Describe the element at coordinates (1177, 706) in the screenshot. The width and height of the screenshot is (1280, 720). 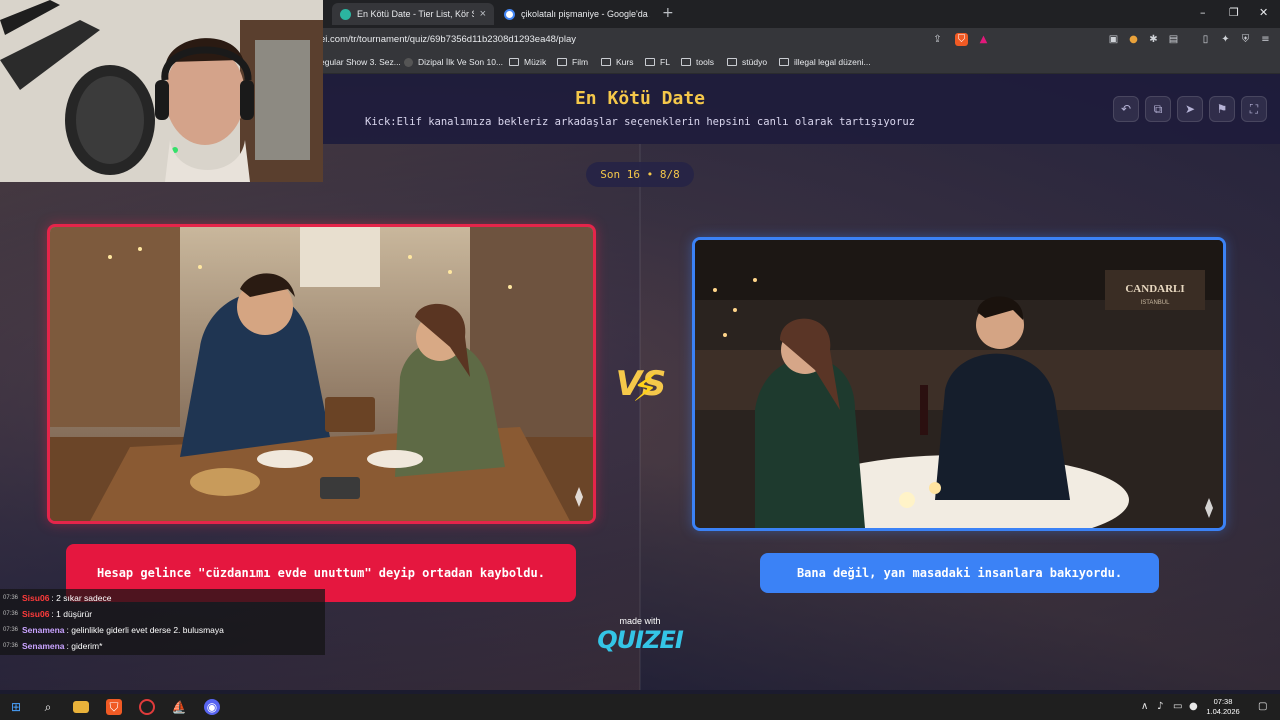
I see `network-icon: ▭` at that location.